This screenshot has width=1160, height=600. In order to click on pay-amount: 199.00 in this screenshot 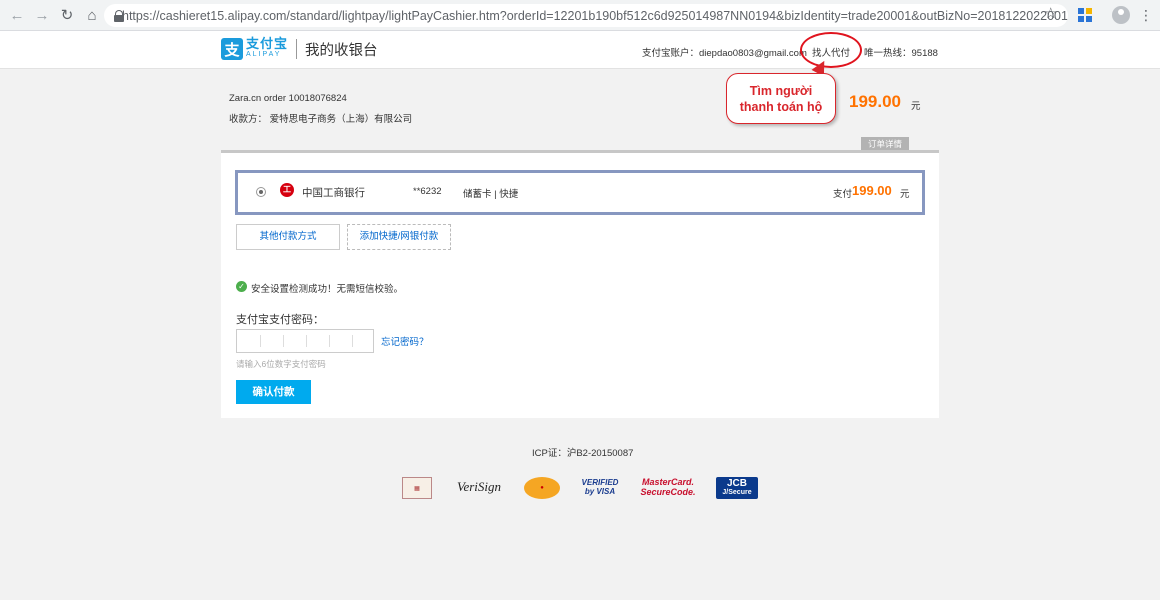, I will do `click(872, 190)`.